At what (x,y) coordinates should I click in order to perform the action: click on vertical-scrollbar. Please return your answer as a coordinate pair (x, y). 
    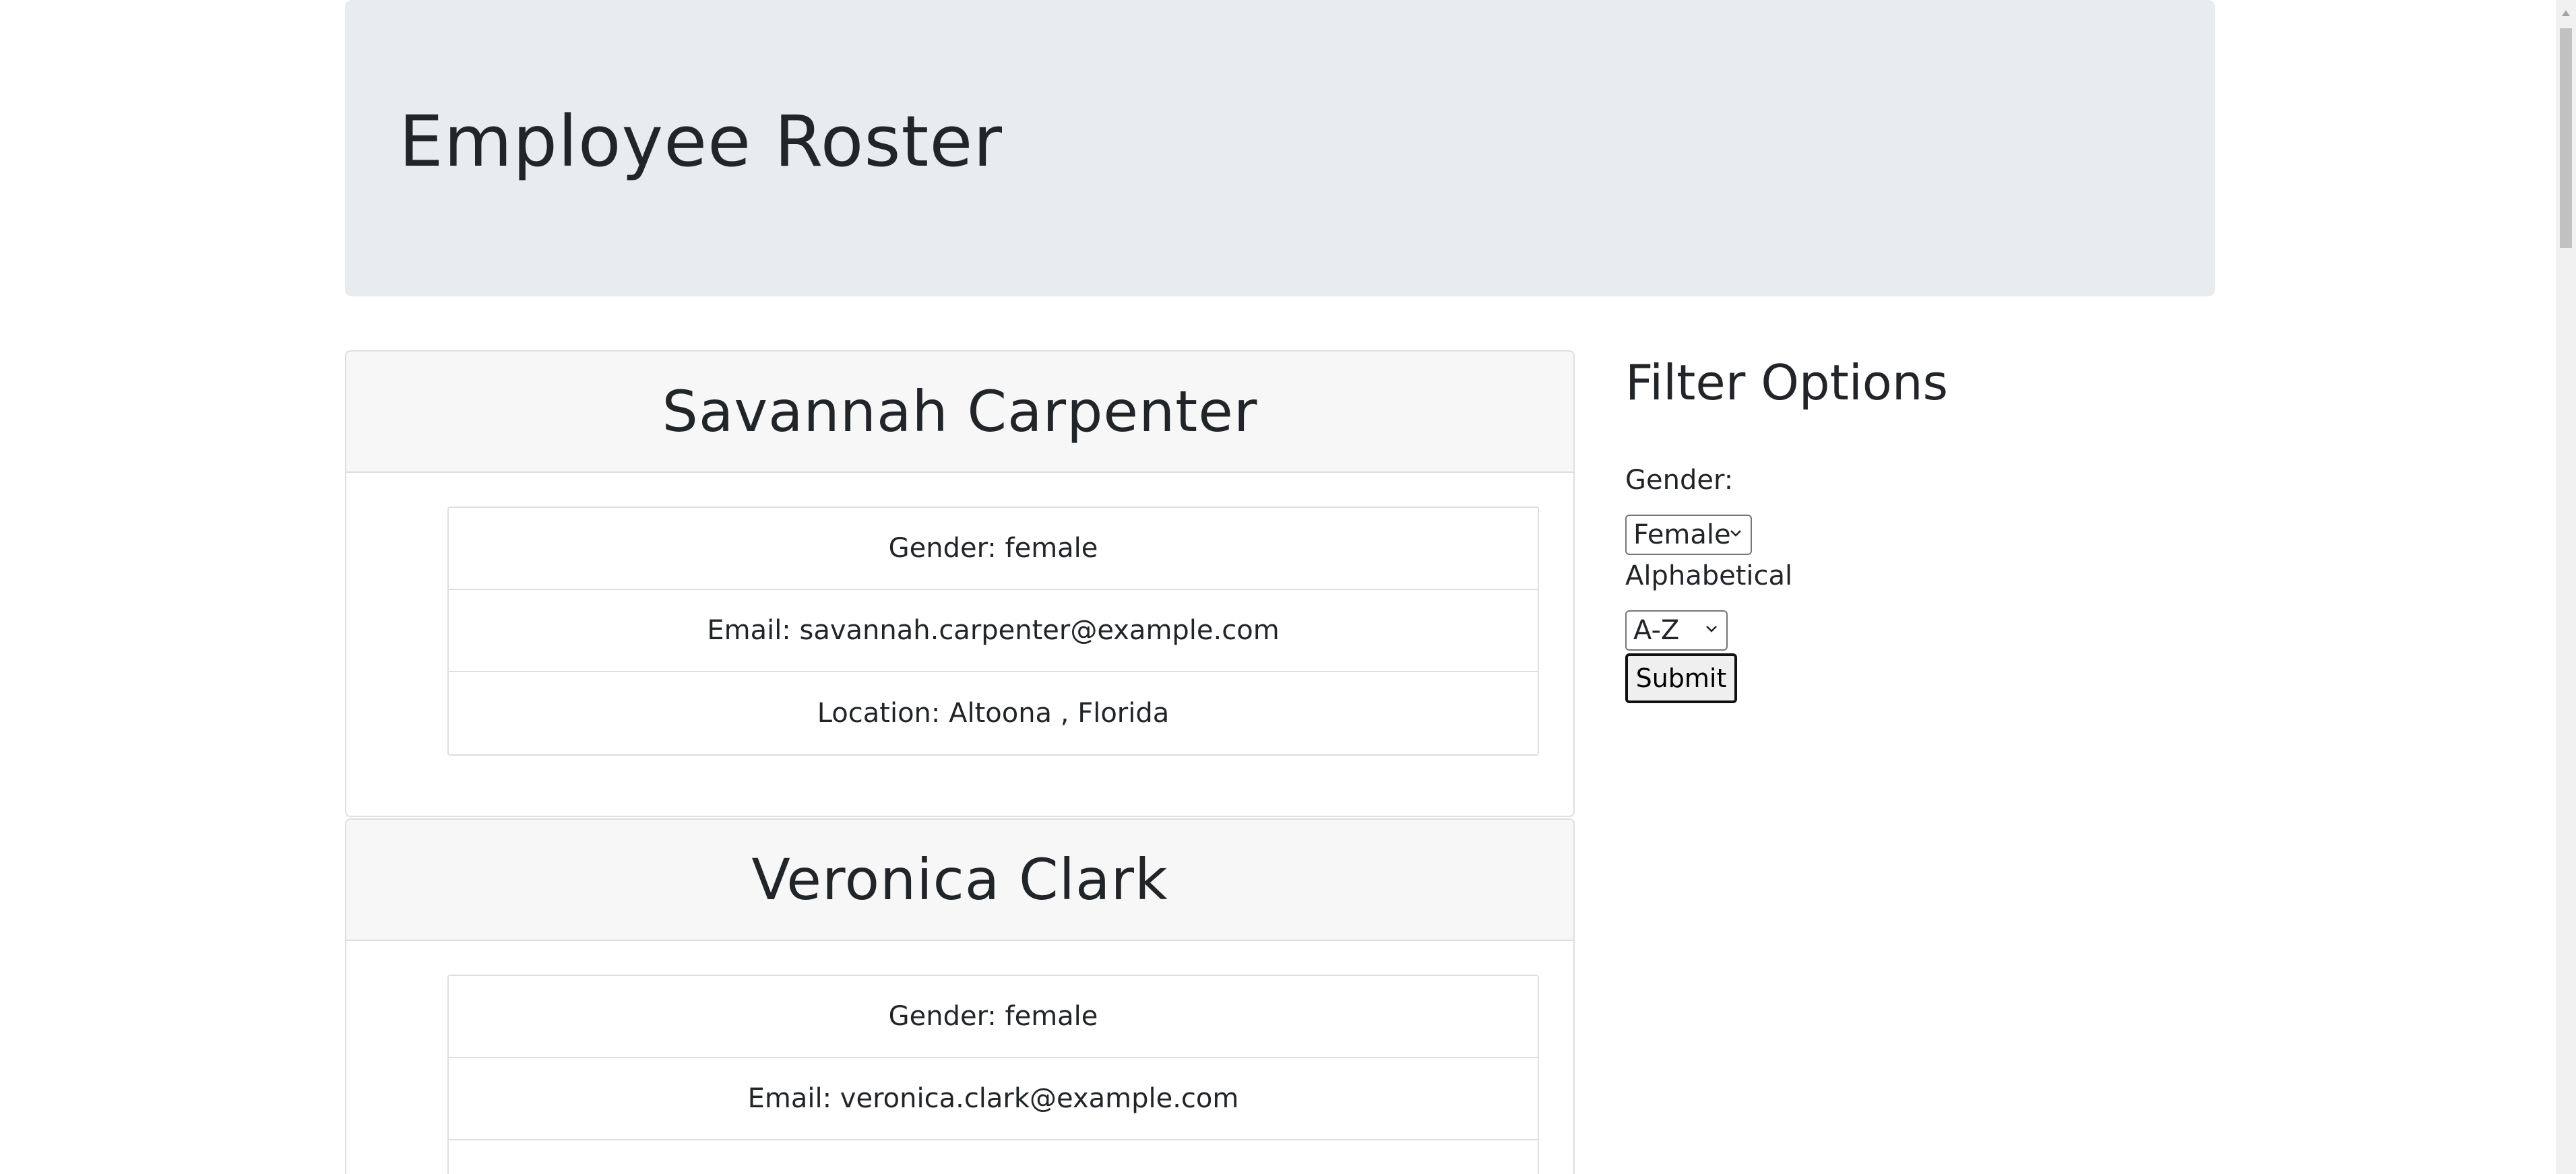
    Looking at the image, I should click on (2566, 587).